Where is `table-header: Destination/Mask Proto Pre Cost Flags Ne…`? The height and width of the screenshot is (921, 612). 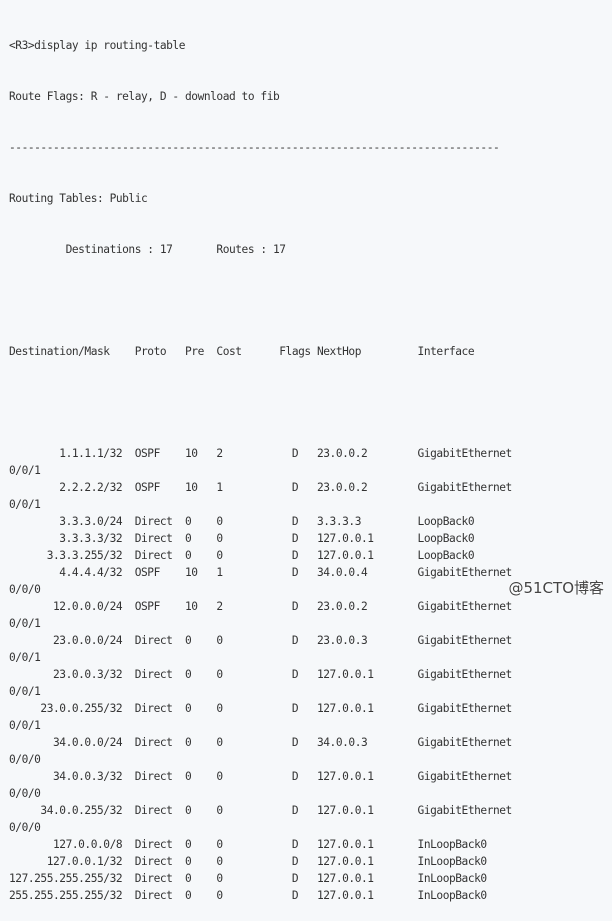
table-header: Destination/Mask Proto Pre Cost Flags Ne… is located at coordinates (242, 351).